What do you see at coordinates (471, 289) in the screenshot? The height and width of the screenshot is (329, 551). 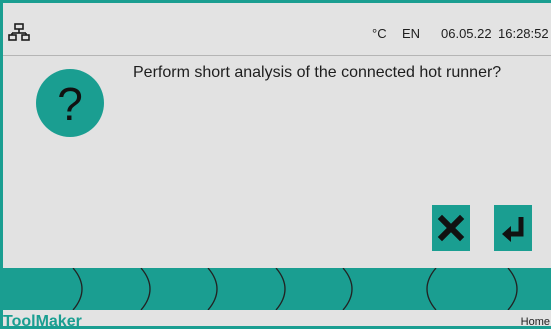 I see `nav-tab-7-active` at bounding box center [471, 289].